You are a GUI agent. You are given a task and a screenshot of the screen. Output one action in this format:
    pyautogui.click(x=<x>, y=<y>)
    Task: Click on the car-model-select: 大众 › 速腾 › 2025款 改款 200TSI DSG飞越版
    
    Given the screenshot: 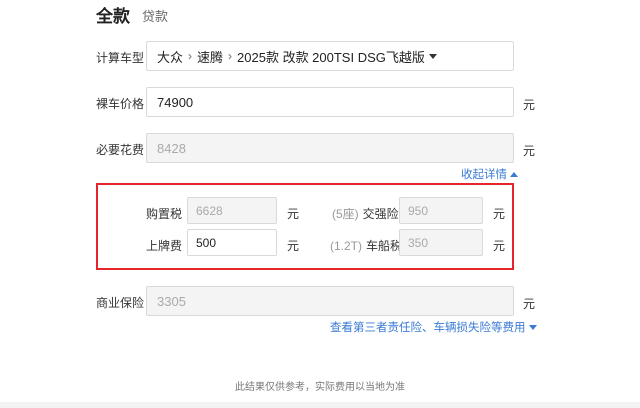 What is the action you would take?
    pyautogui.click(x=330, y=56)
    